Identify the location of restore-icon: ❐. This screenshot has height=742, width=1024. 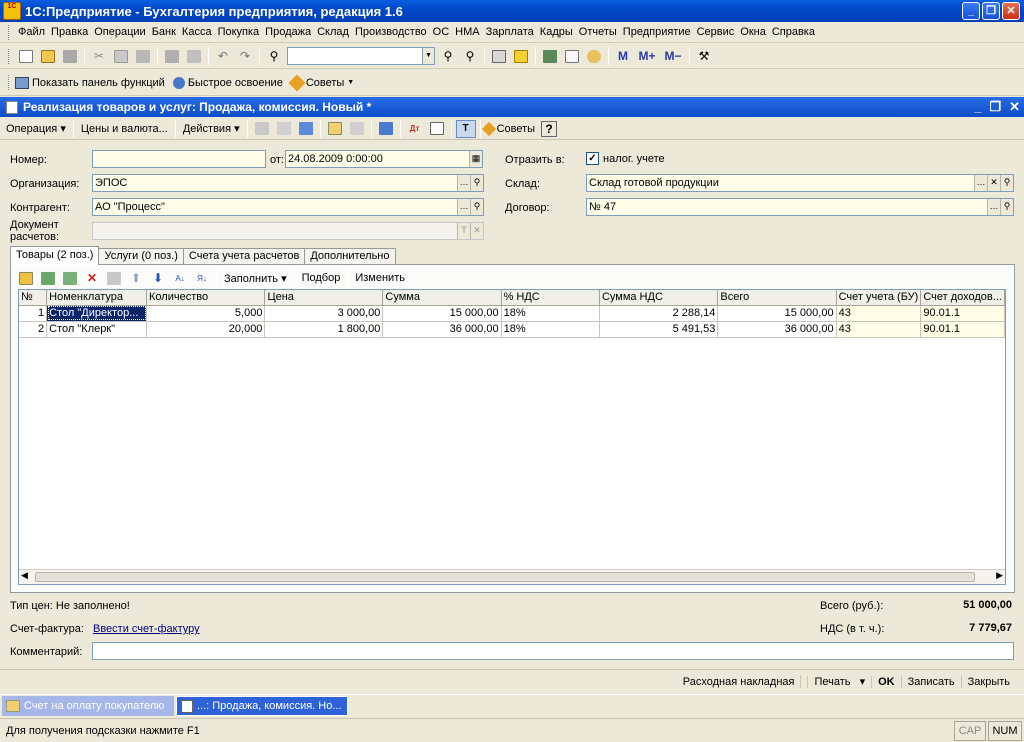
(991, 11).